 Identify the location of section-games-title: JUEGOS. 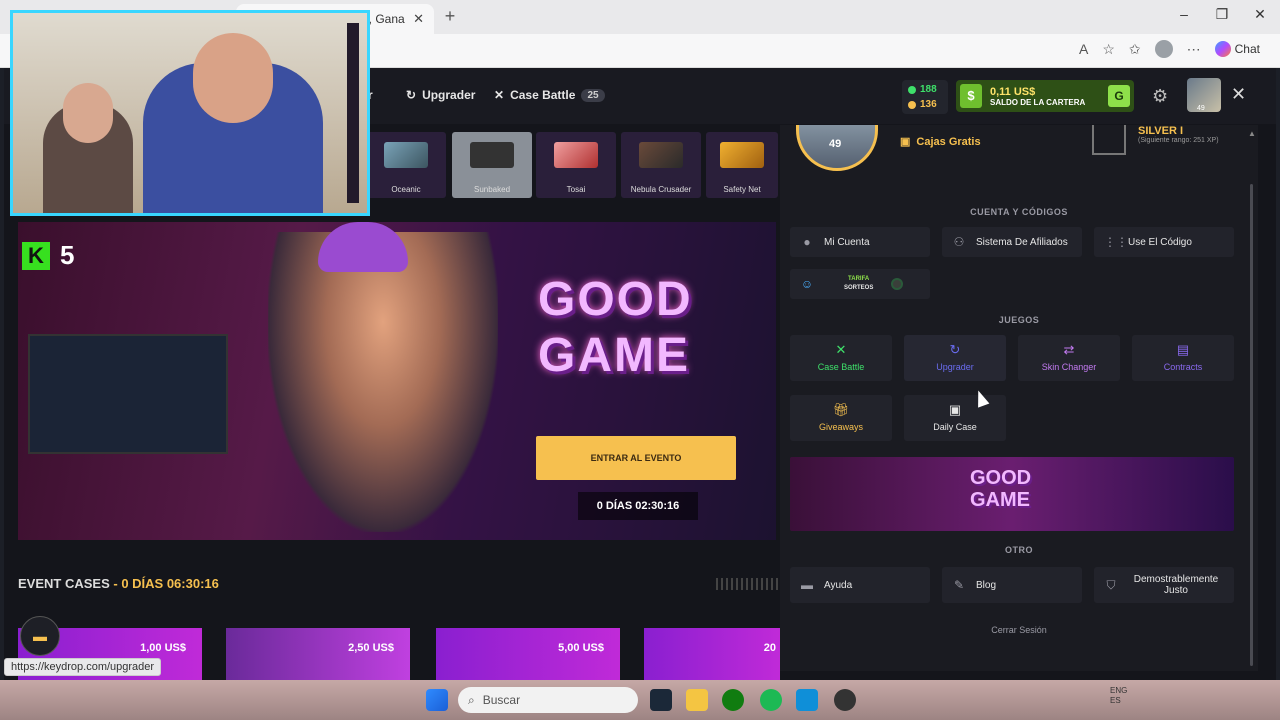
(1019, 320).